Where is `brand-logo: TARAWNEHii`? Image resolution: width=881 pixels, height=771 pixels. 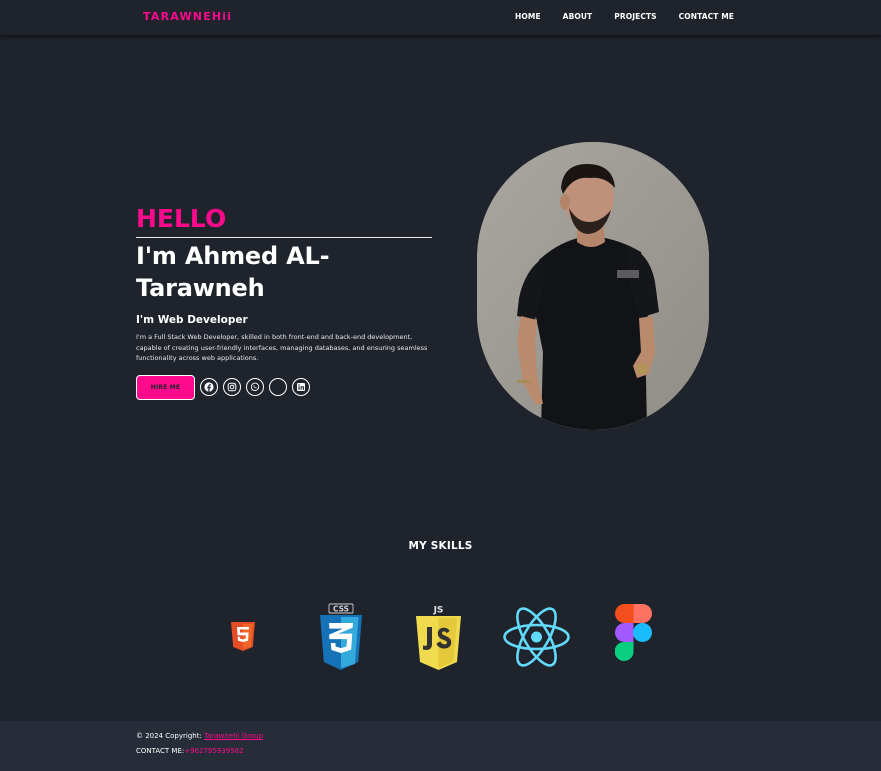 brand-logo: TARAWNEHii is located at coordinates (187, 16).